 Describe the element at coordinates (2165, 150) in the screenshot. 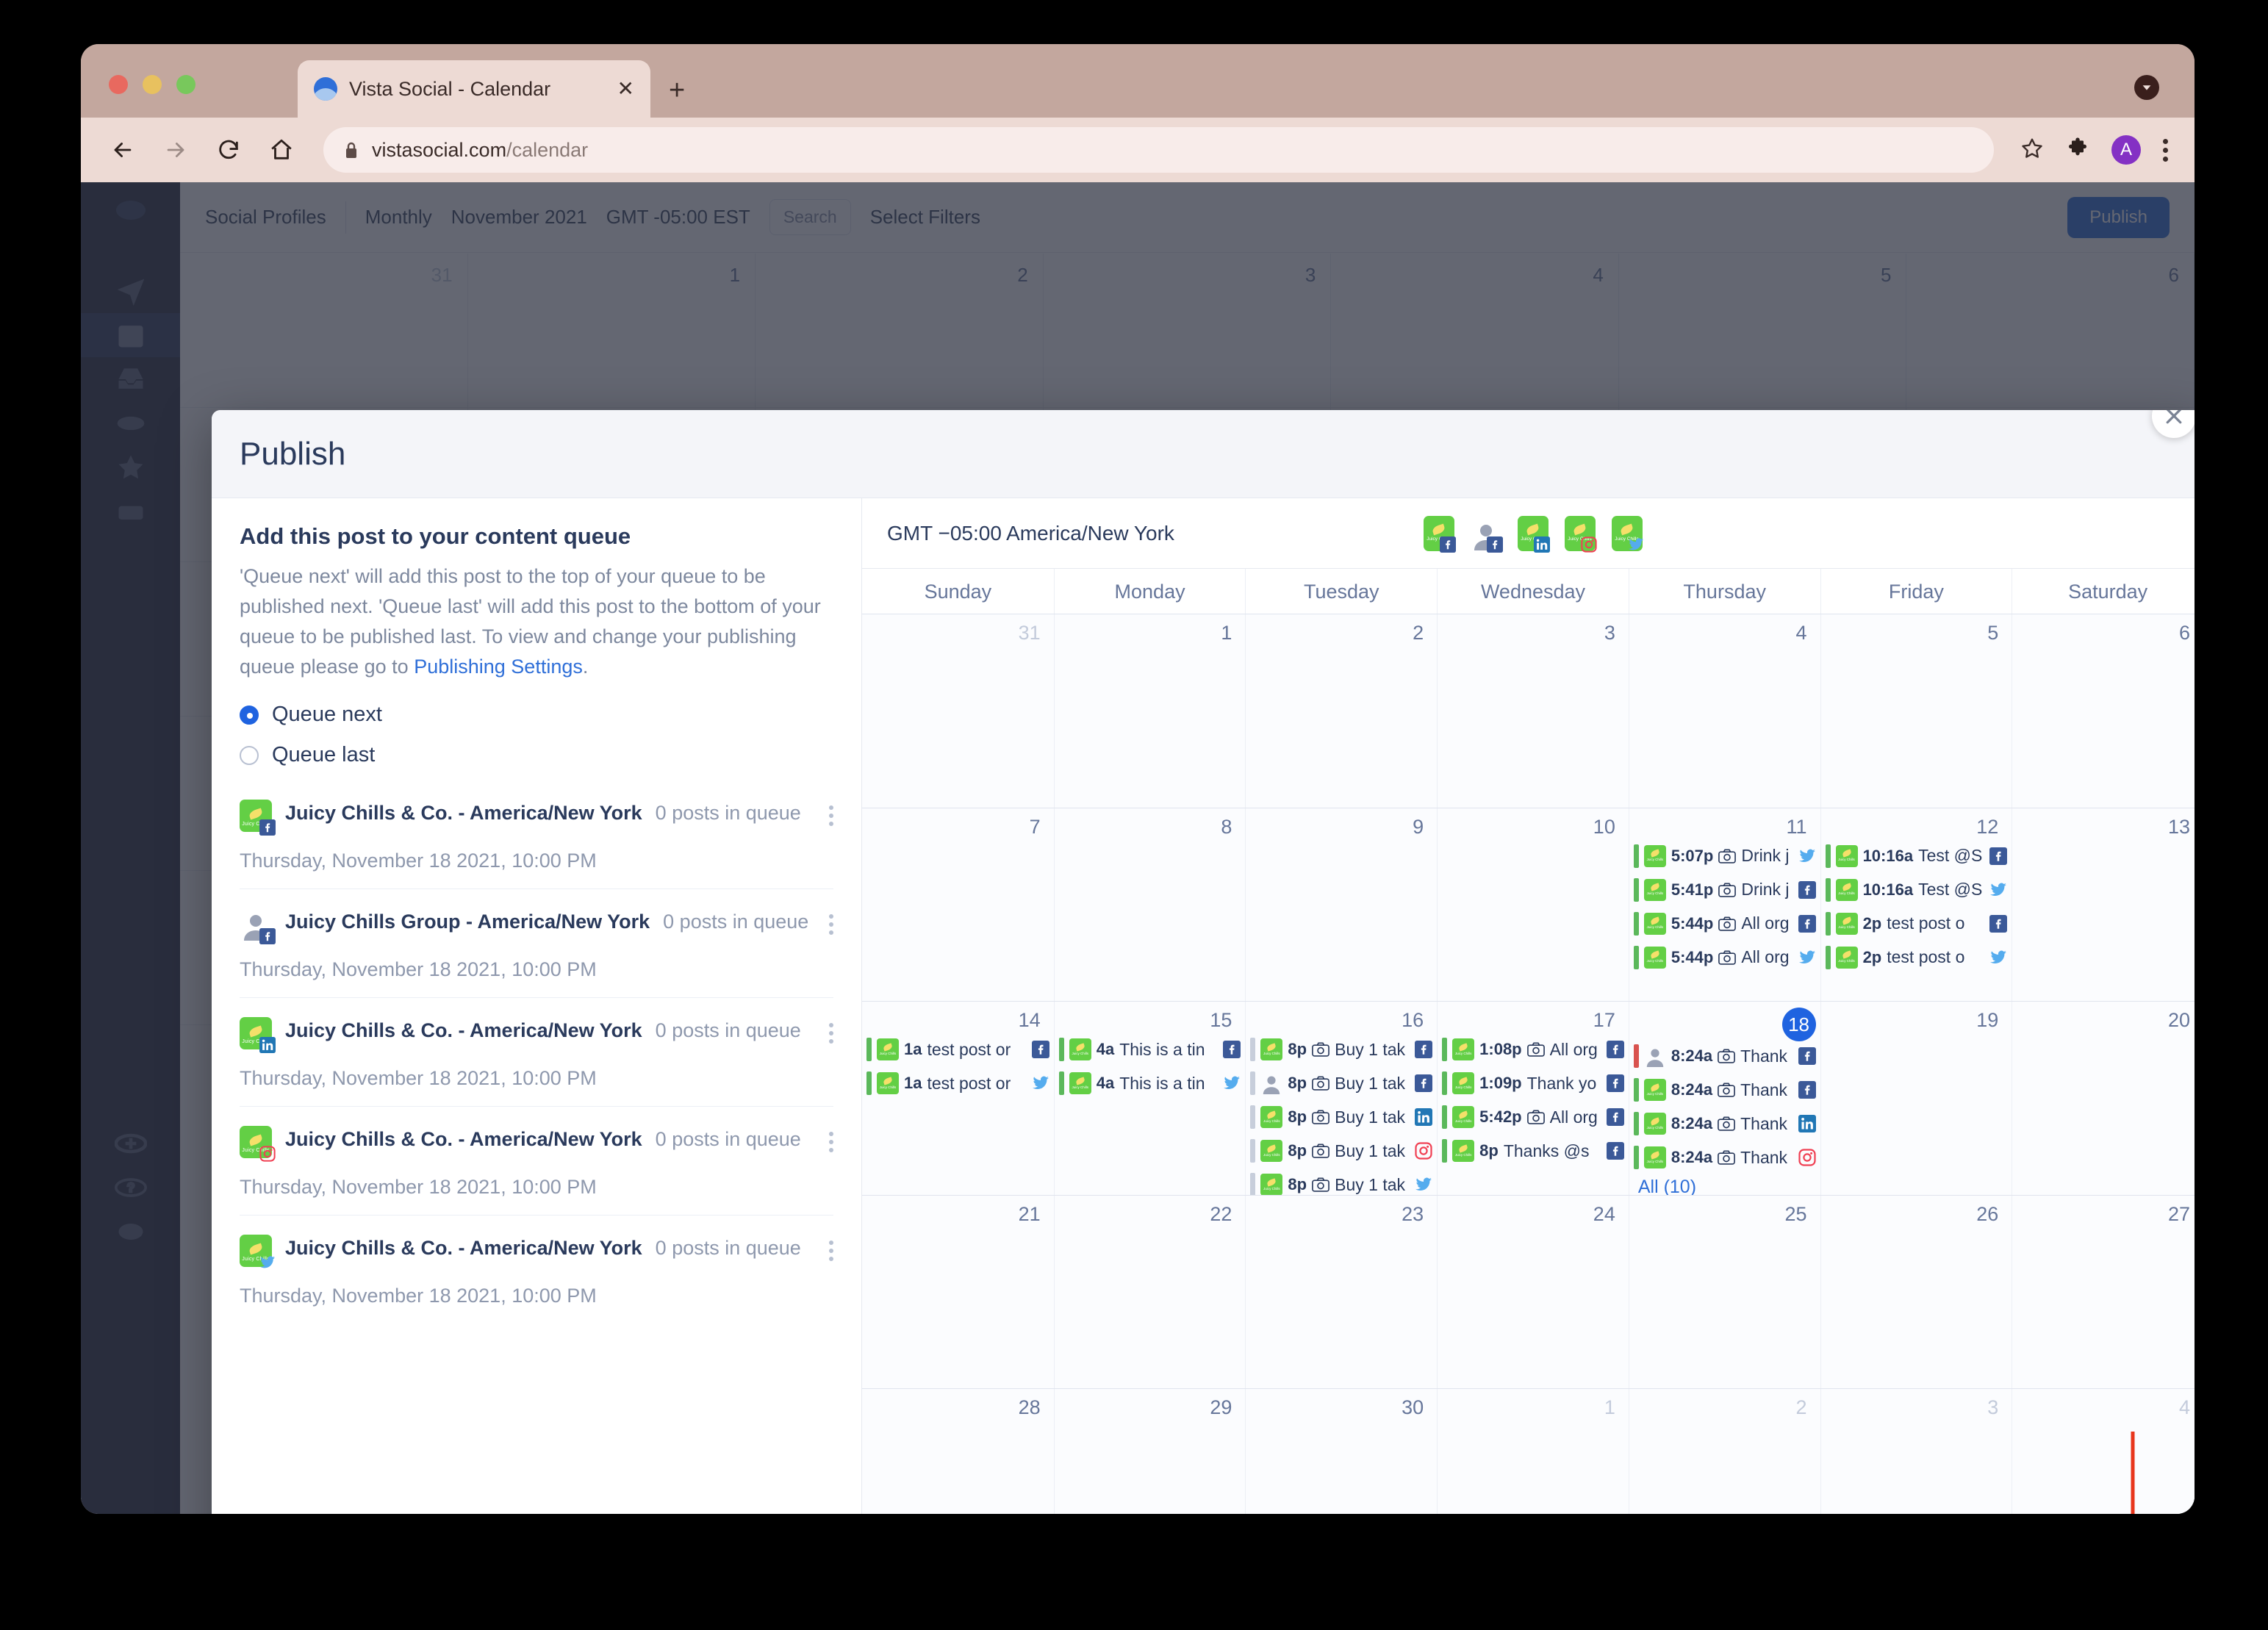

I see `browser-menu-icon` at that location.